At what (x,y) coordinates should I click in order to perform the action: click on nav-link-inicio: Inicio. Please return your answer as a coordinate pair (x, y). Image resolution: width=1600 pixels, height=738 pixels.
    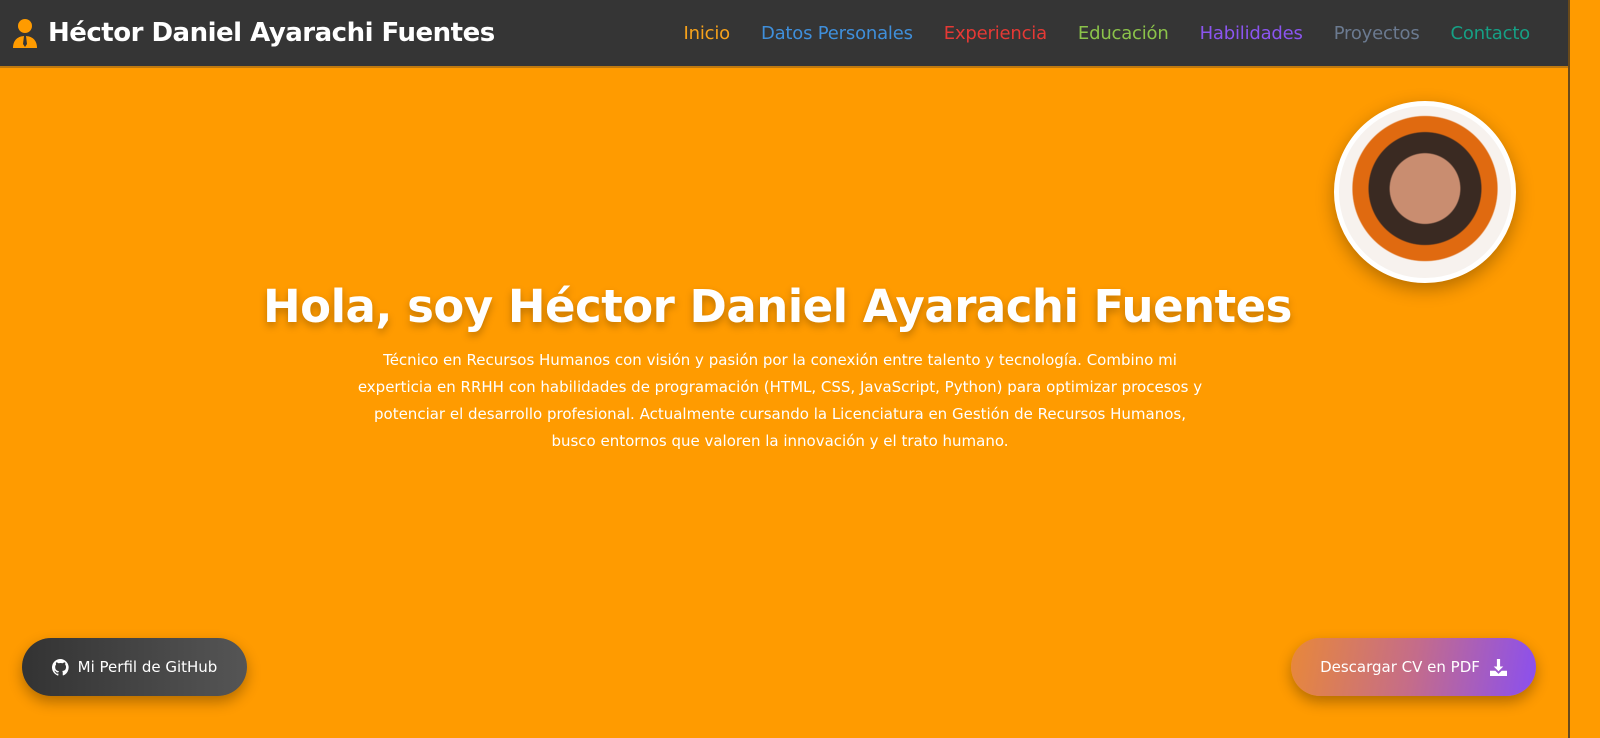
    Looking at the image, I should click on (707, 33).